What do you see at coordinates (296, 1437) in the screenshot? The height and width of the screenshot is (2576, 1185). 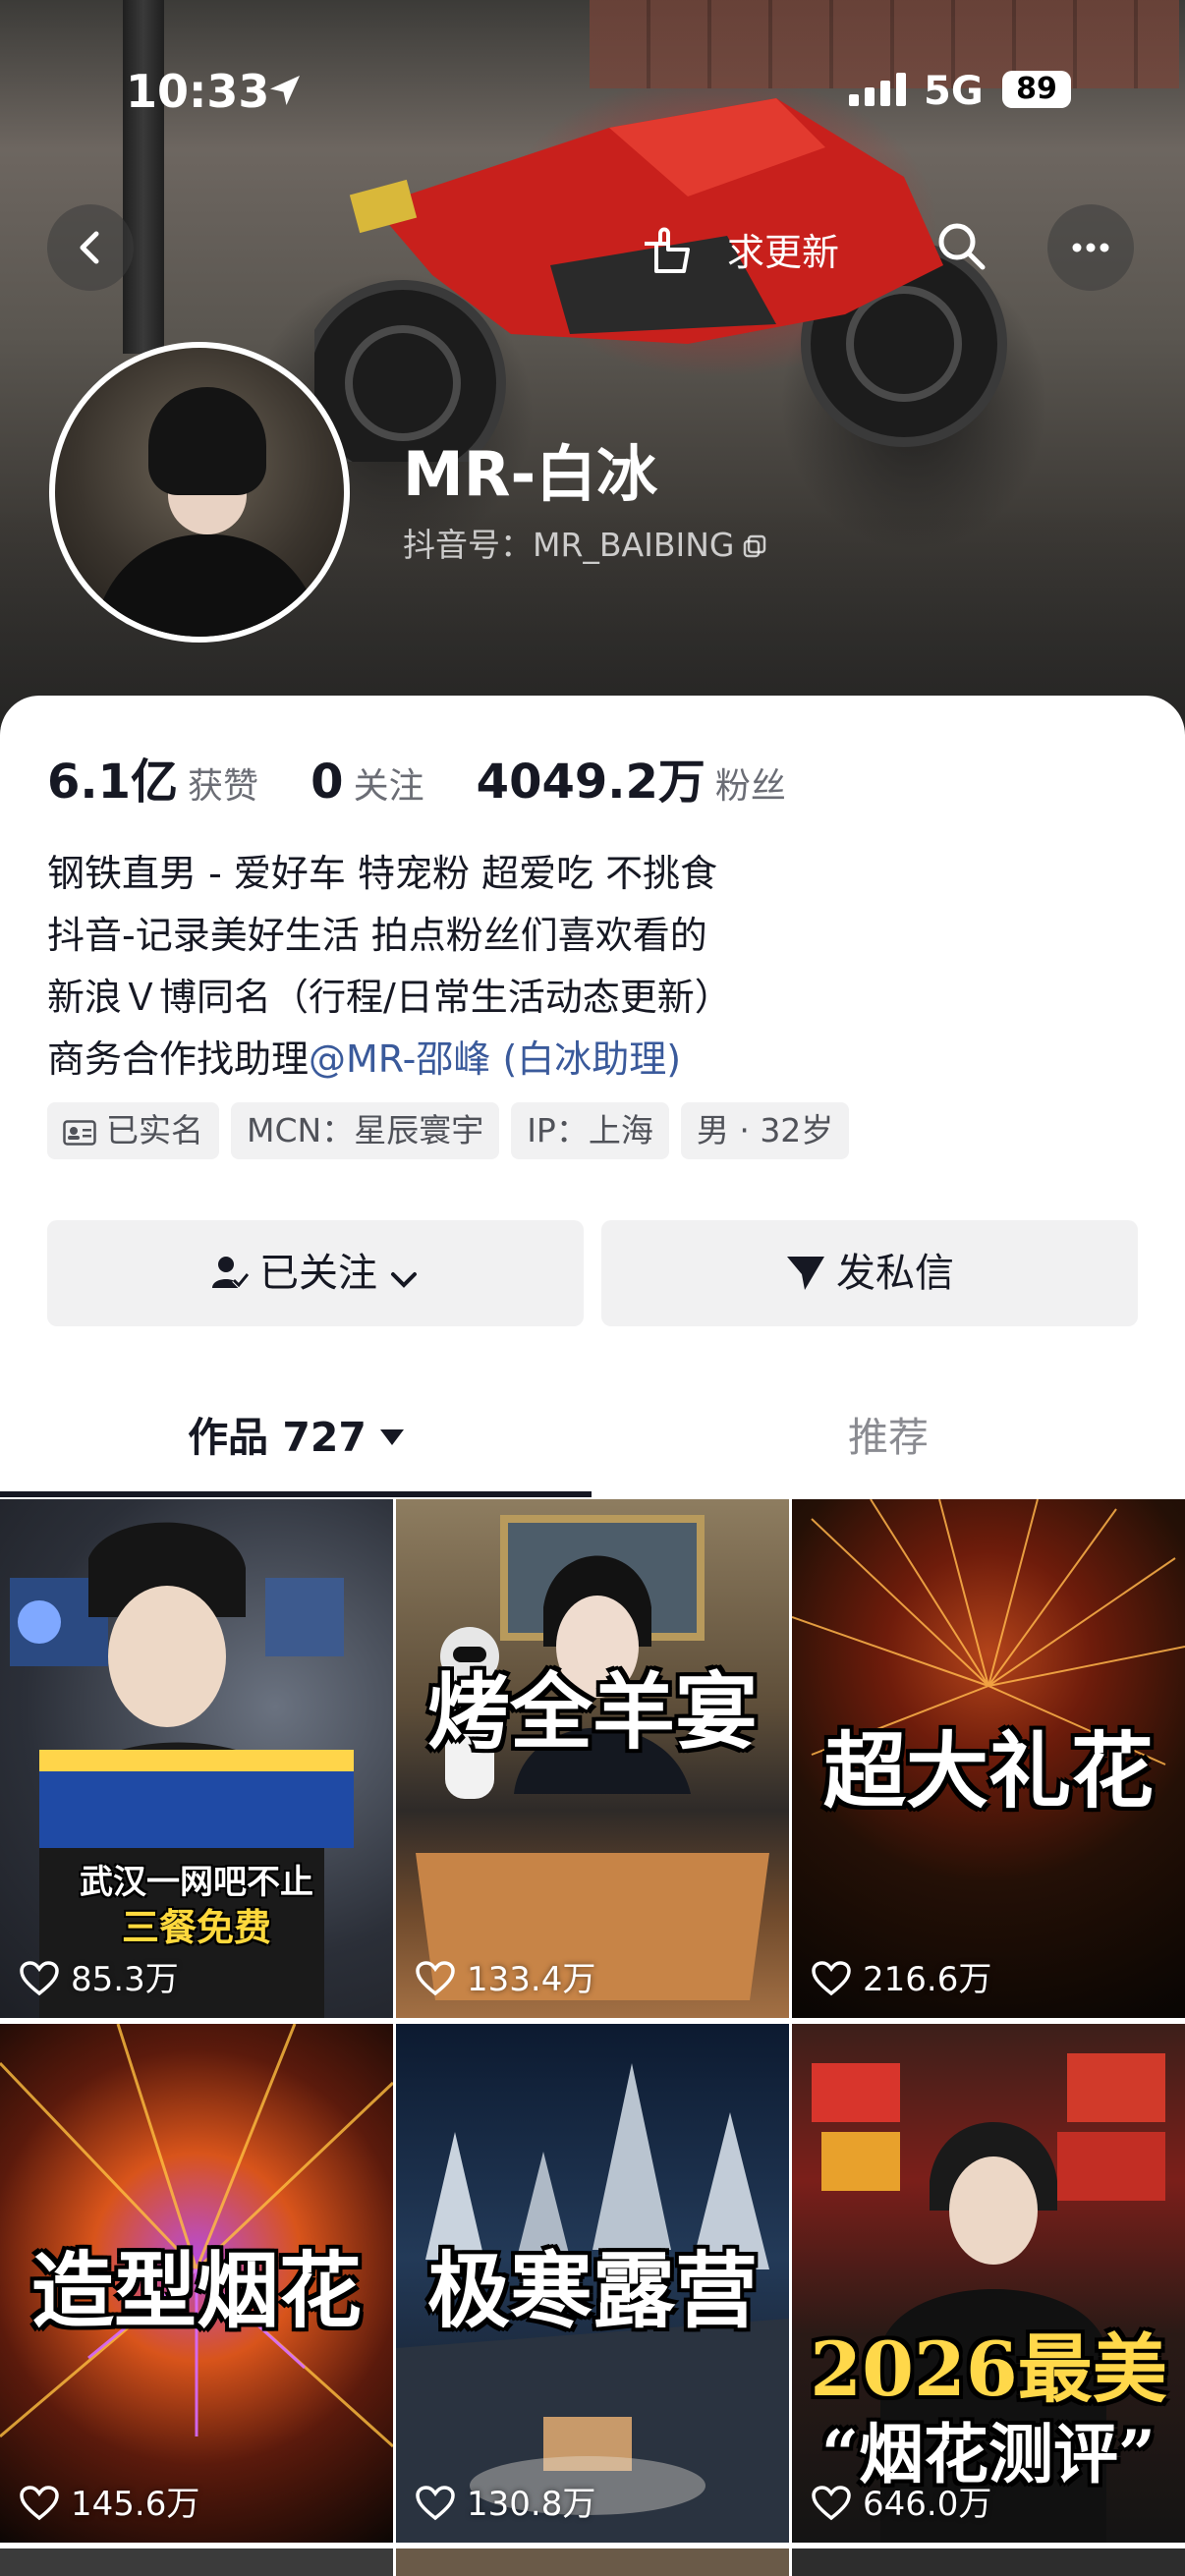 I see `tab-works: 作品 727` at bounding box center [296, 1437].